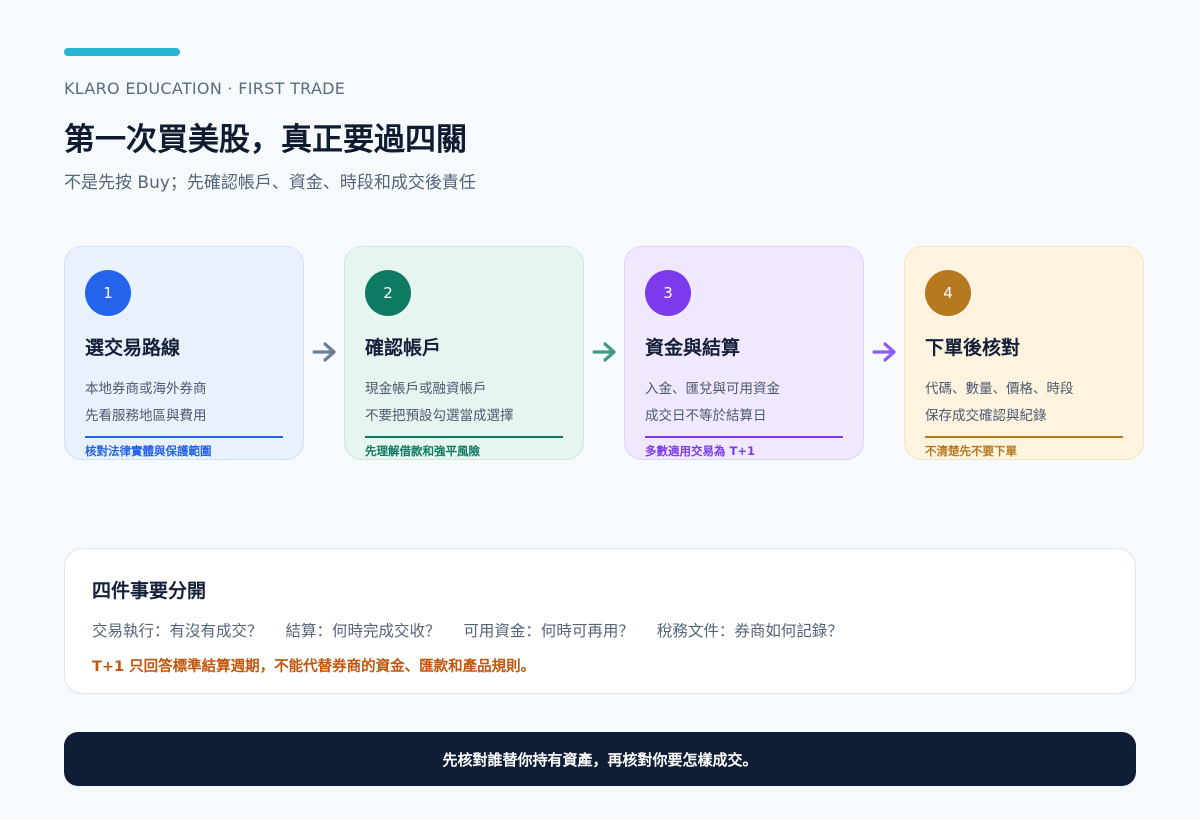 Image resolution: width=1200 pixels, height=820 pixels. I want to click on step-title: 資金與結算, so click(693, 348).